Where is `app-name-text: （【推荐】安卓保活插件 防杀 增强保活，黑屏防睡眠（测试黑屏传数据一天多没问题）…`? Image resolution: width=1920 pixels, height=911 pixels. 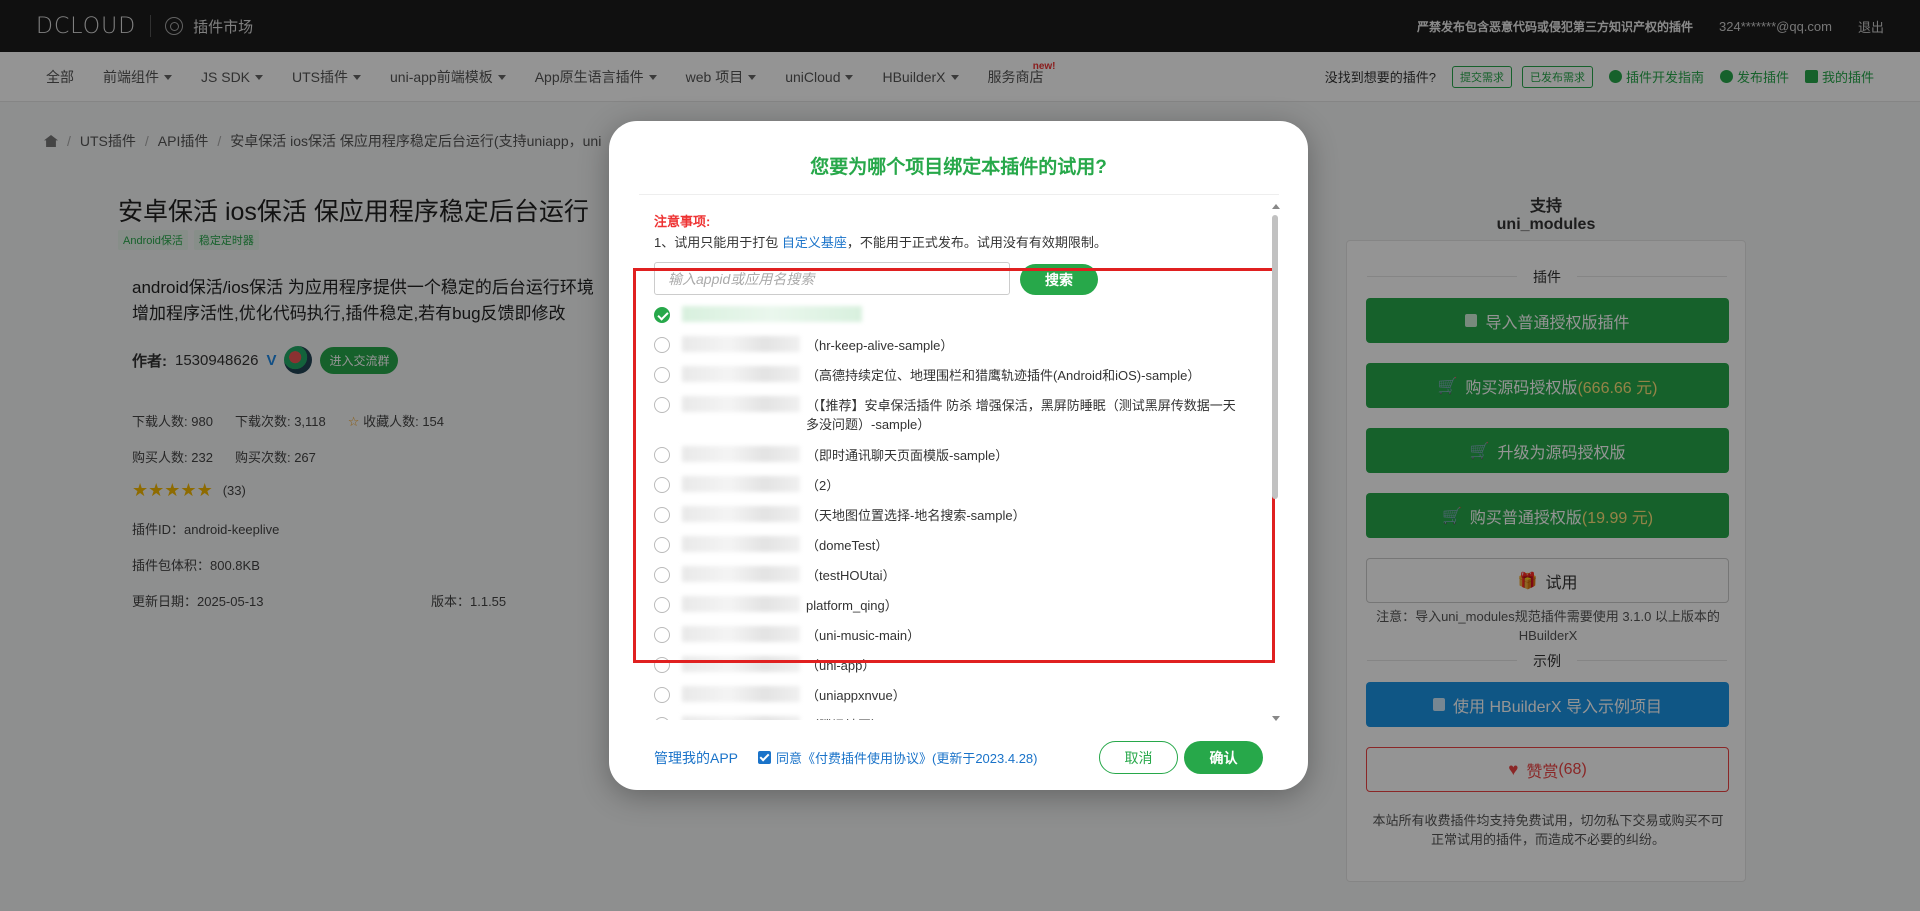
app-name-text: （【推荐】安卓保活插件 防杀 增强保活，黑屏防睡眠（测试黑屏传数据一天多没问题）… is located at coordinates (1021, 415).